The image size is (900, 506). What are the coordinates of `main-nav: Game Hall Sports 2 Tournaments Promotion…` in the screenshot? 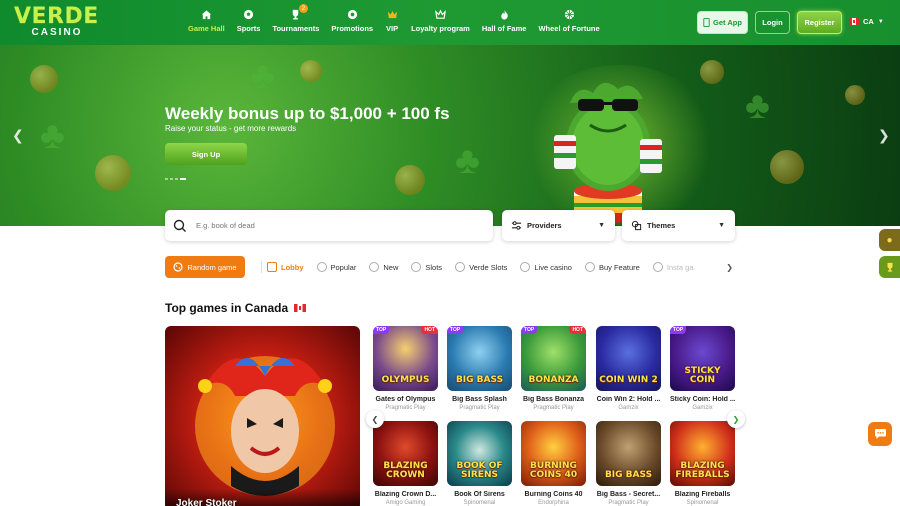 It's located at (394, 18).